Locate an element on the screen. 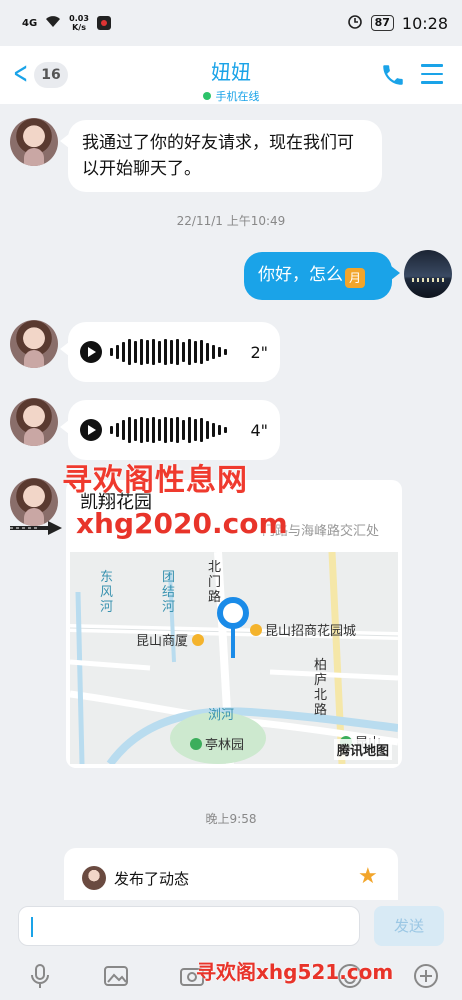 Image resolution: width=462 pixels, height=1000 pixels. feed-text: 发布了动态 is located at coordinates (152, 879).